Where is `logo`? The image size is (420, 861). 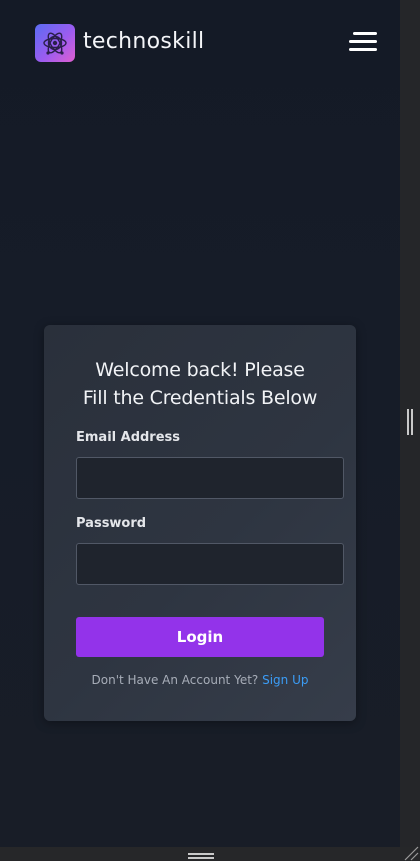 logo is located at coordinates (55, 43).